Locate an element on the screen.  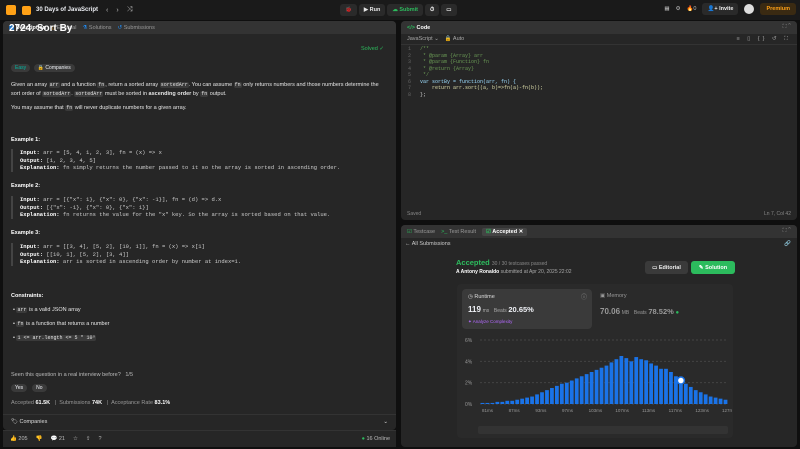
tab-solutions: ⚗ Solutions is located at coordinates (96, 28).